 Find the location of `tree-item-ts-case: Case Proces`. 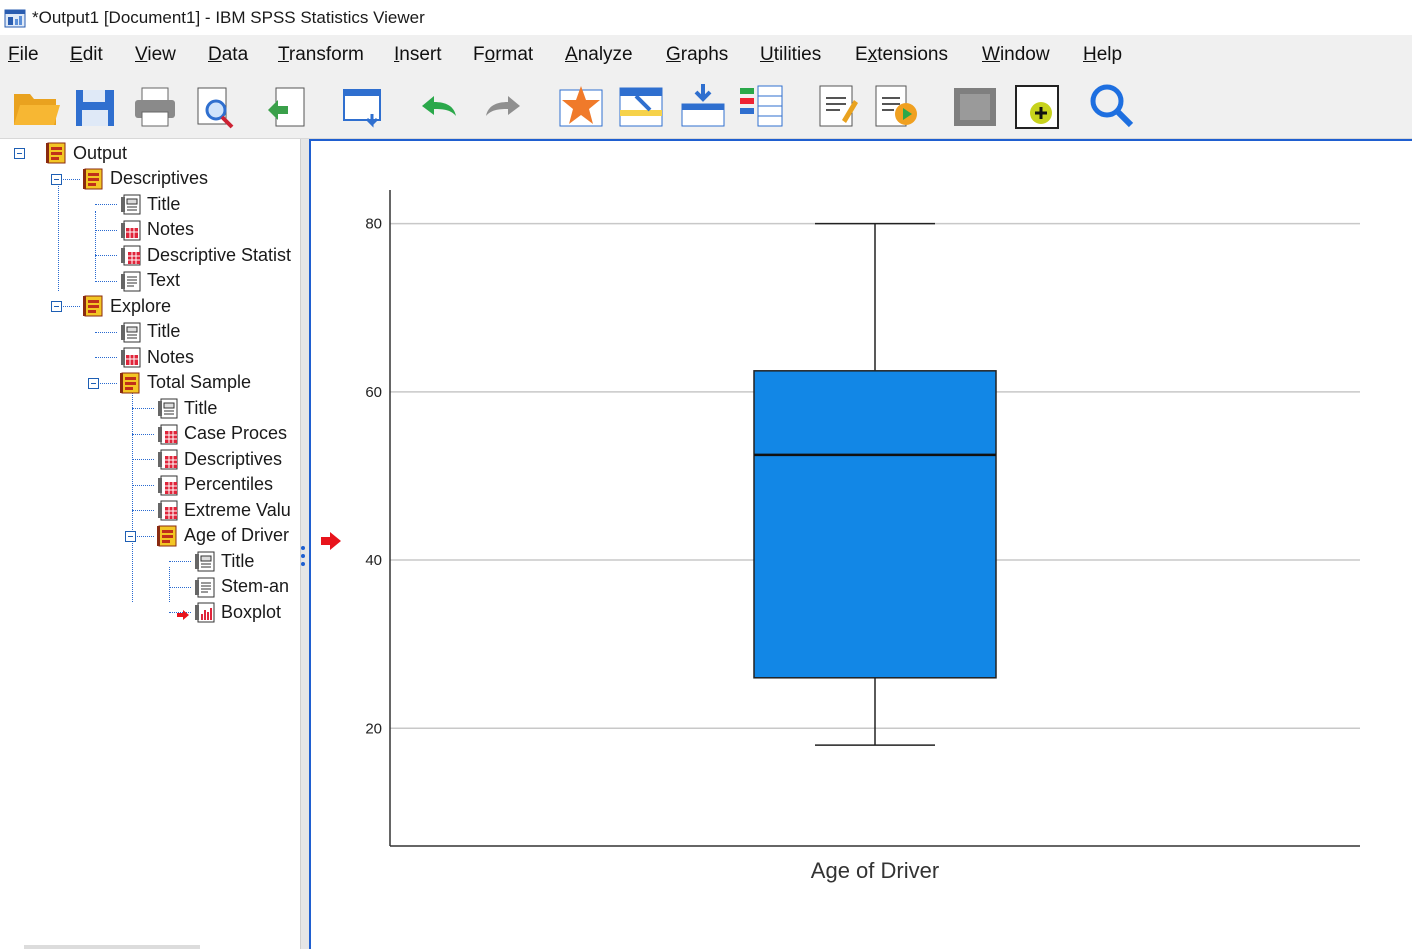

tree-item-ts-case: Case Proces is located at coordinates (221, 434).